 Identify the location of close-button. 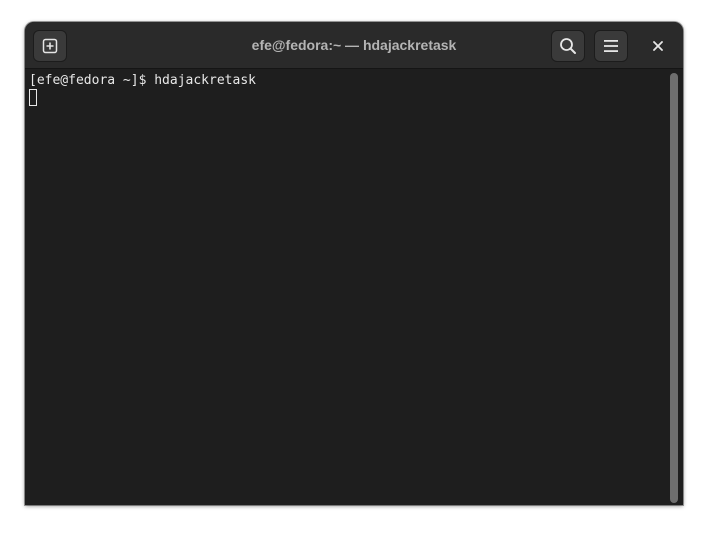
(658, 46).